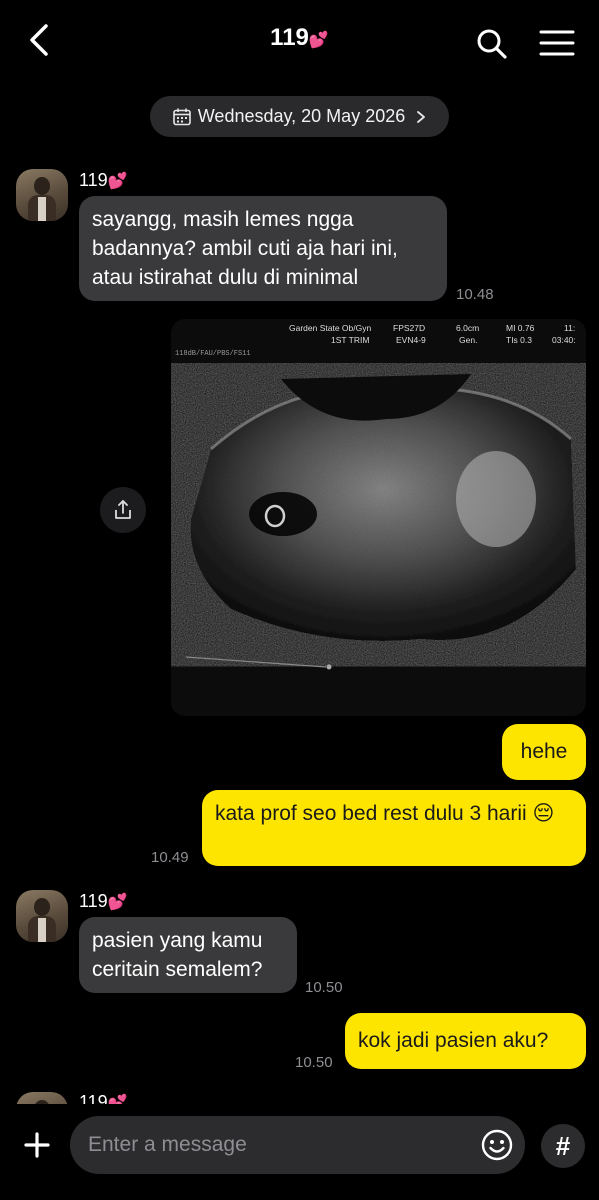 The width and height of the screenshot is (599, 1200). Describe the element at coordinates (564, 340) in the screenshot. I see `svg-text: 03:40:` at that location.